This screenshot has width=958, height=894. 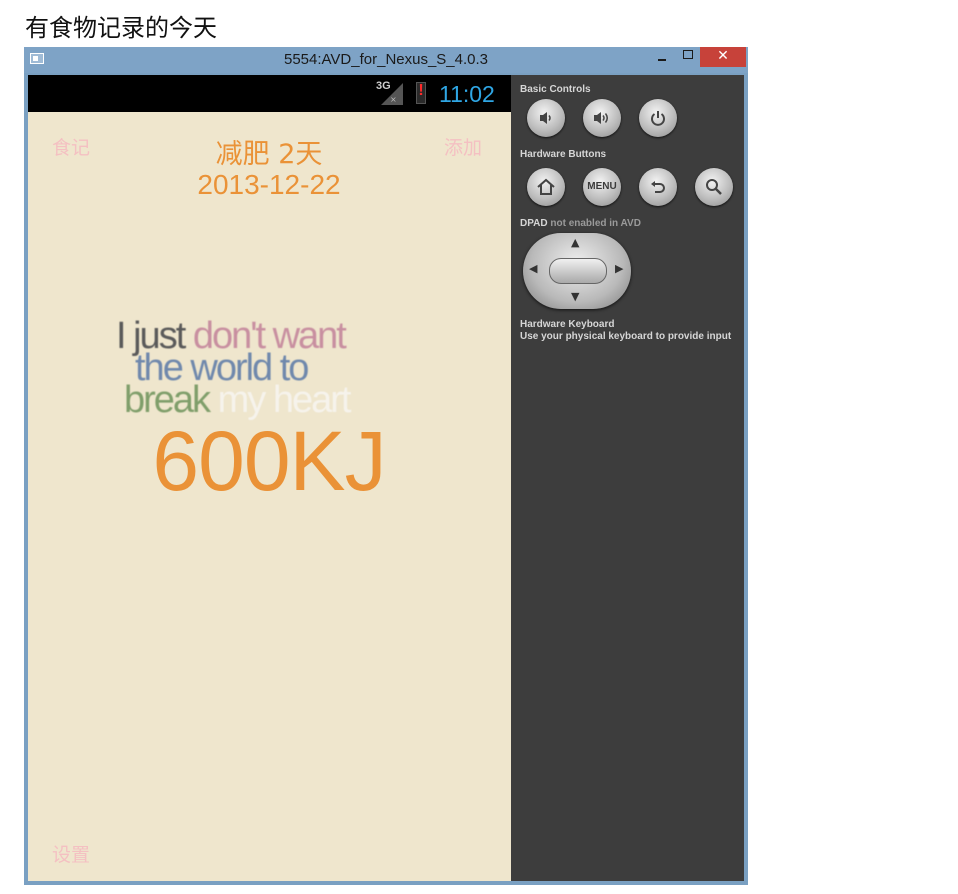 What do you see at coordinates (619, 268) in the screenshot?
I see `dpad-right-icon: ▶` at bounding box center [619, 268].